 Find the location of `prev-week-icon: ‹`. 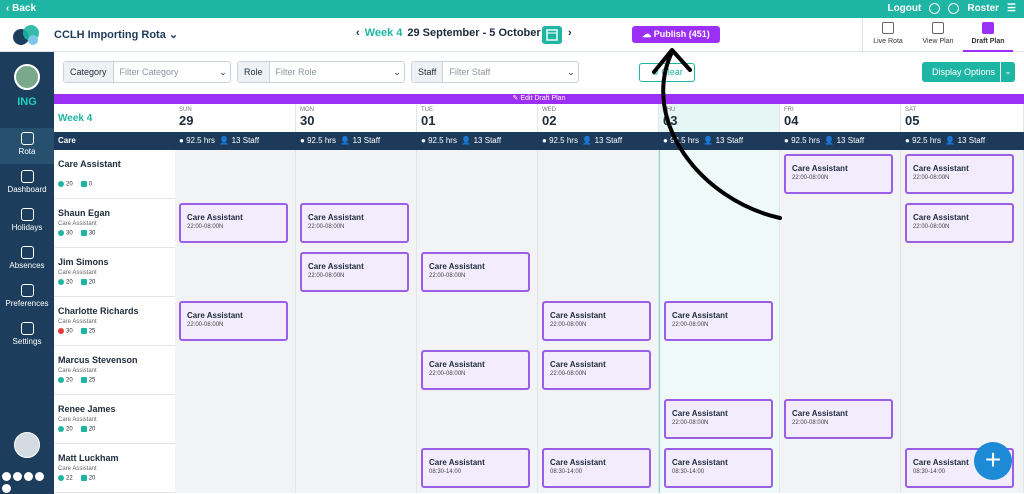

prev-week-icon: ‹ is located at coordinates (358, 33).